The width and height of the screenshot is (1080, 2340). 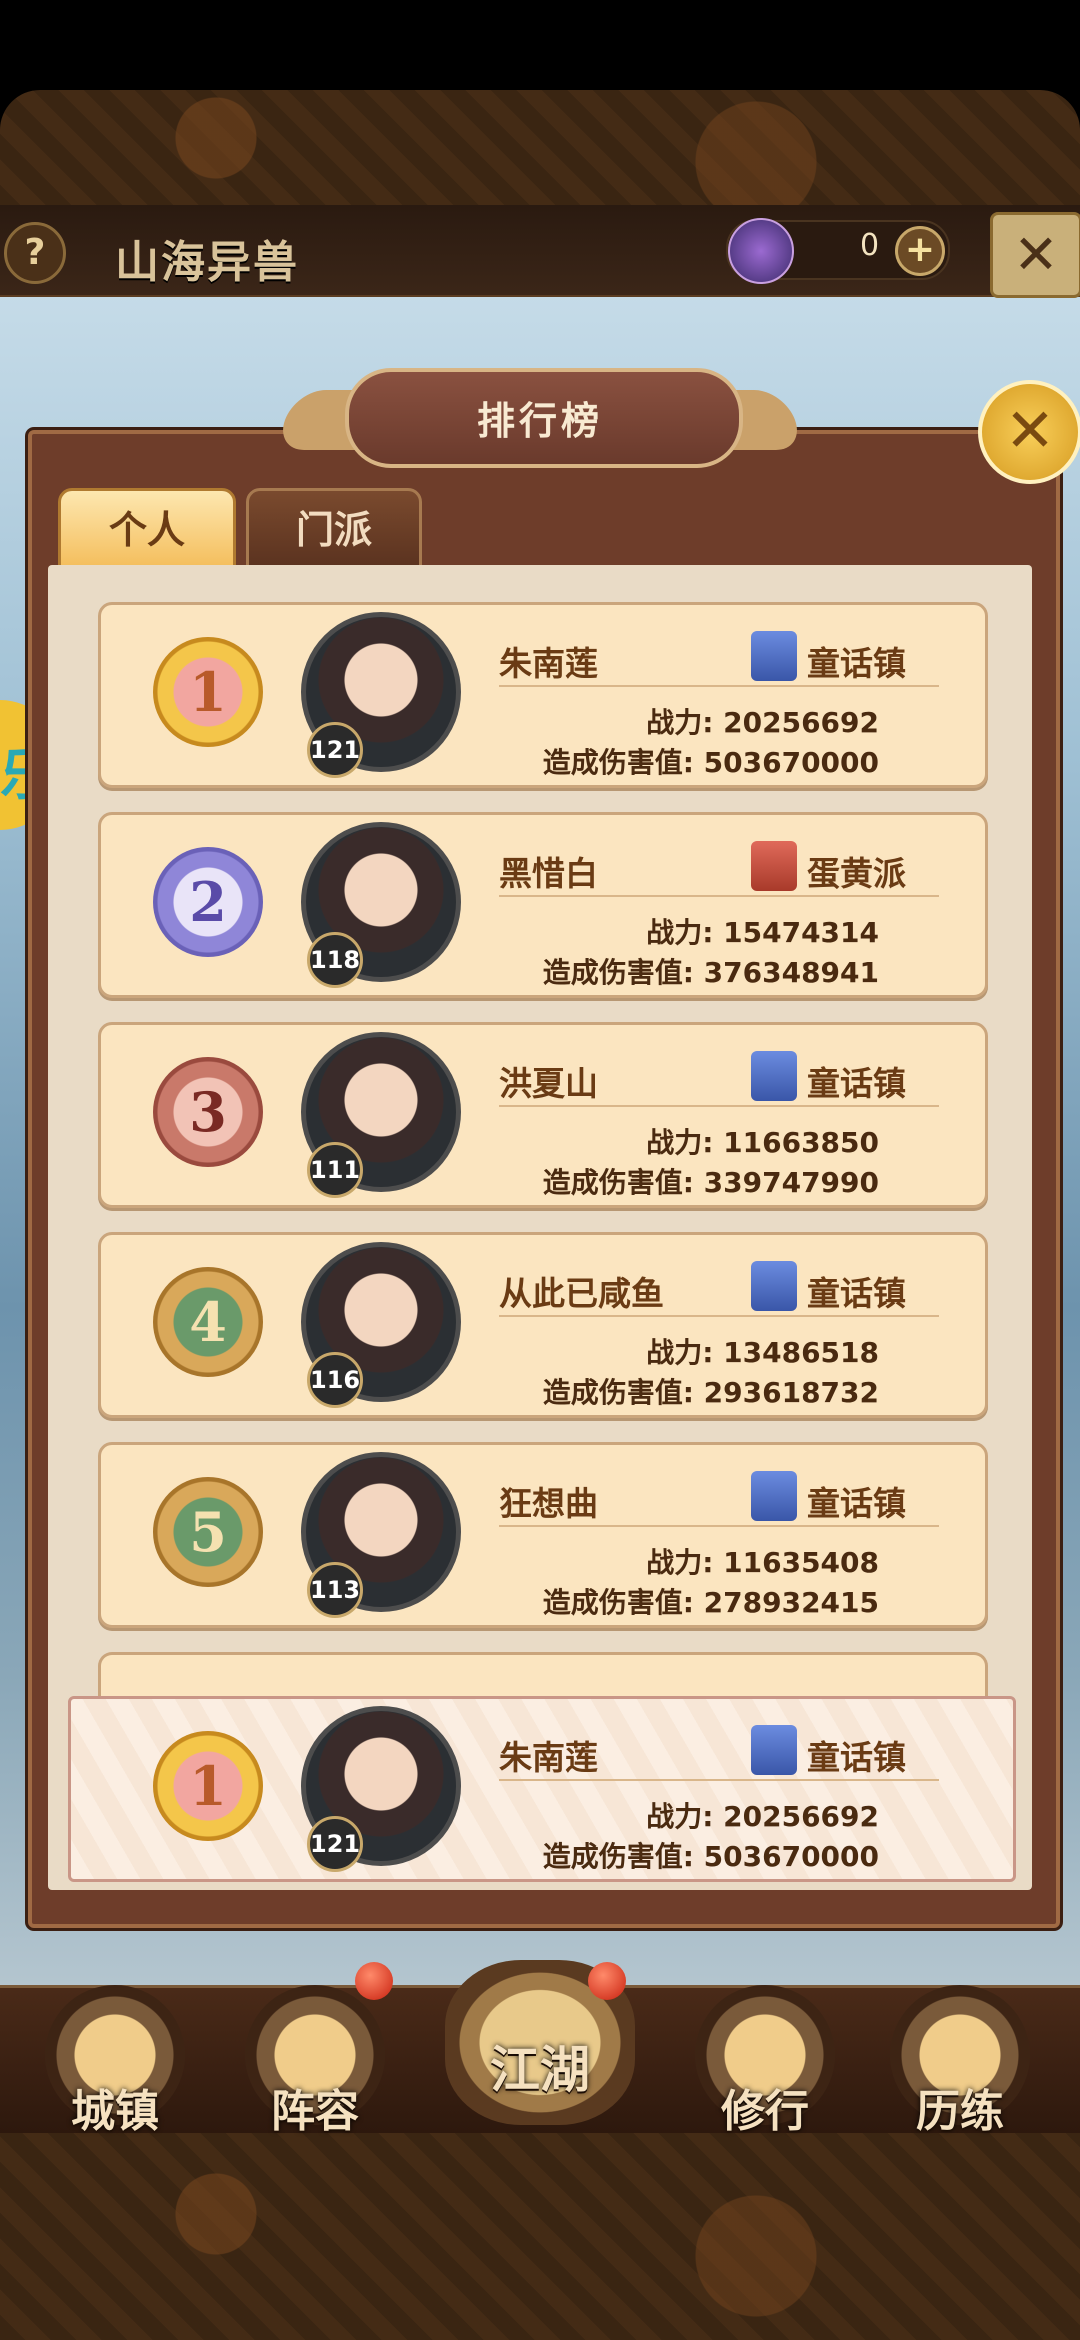 What do you see at coordinates (548, 873) in the screenshot?
I see `player-name: 黑惜白` at bounding box center [548, 873].